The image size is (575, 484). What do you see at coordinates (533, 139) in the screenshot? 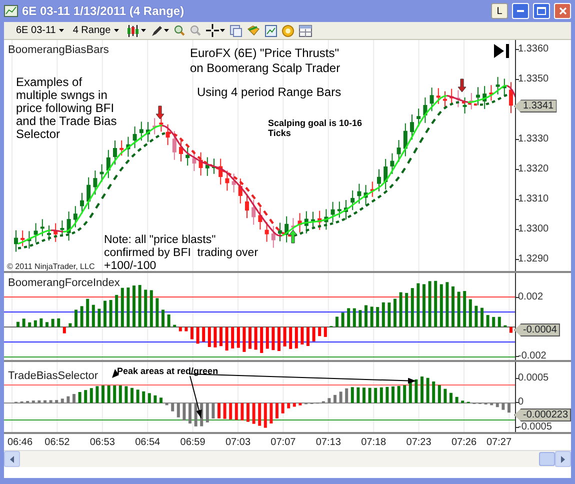
I see `axis-label: 1.3330` at bounding box center [533, 139].